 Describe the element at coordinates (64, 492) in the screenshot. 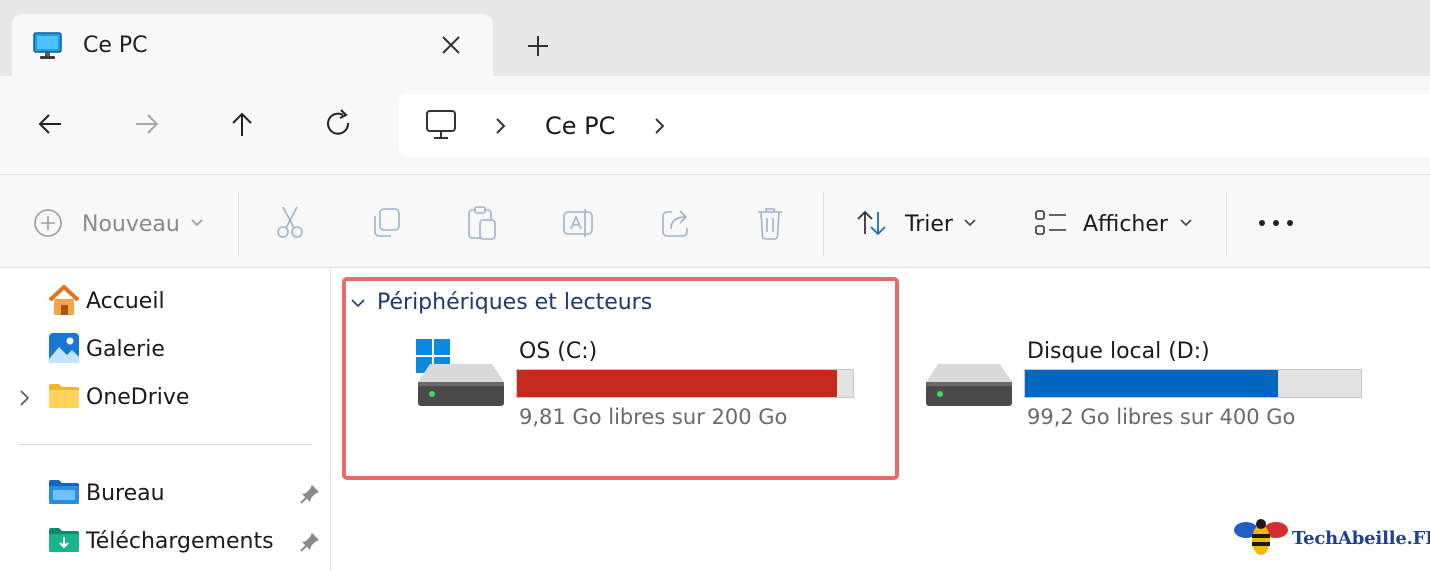

I see `desktop-folder-icon` at that location.